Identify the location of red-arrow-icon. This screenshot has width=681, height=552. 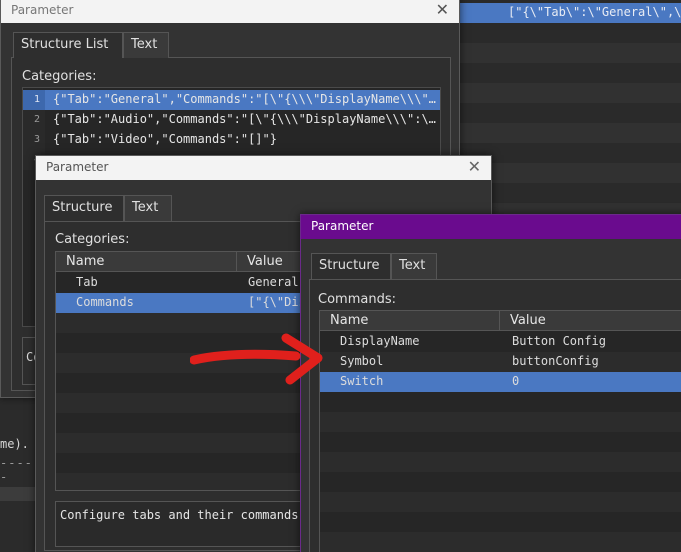
(256, 359).